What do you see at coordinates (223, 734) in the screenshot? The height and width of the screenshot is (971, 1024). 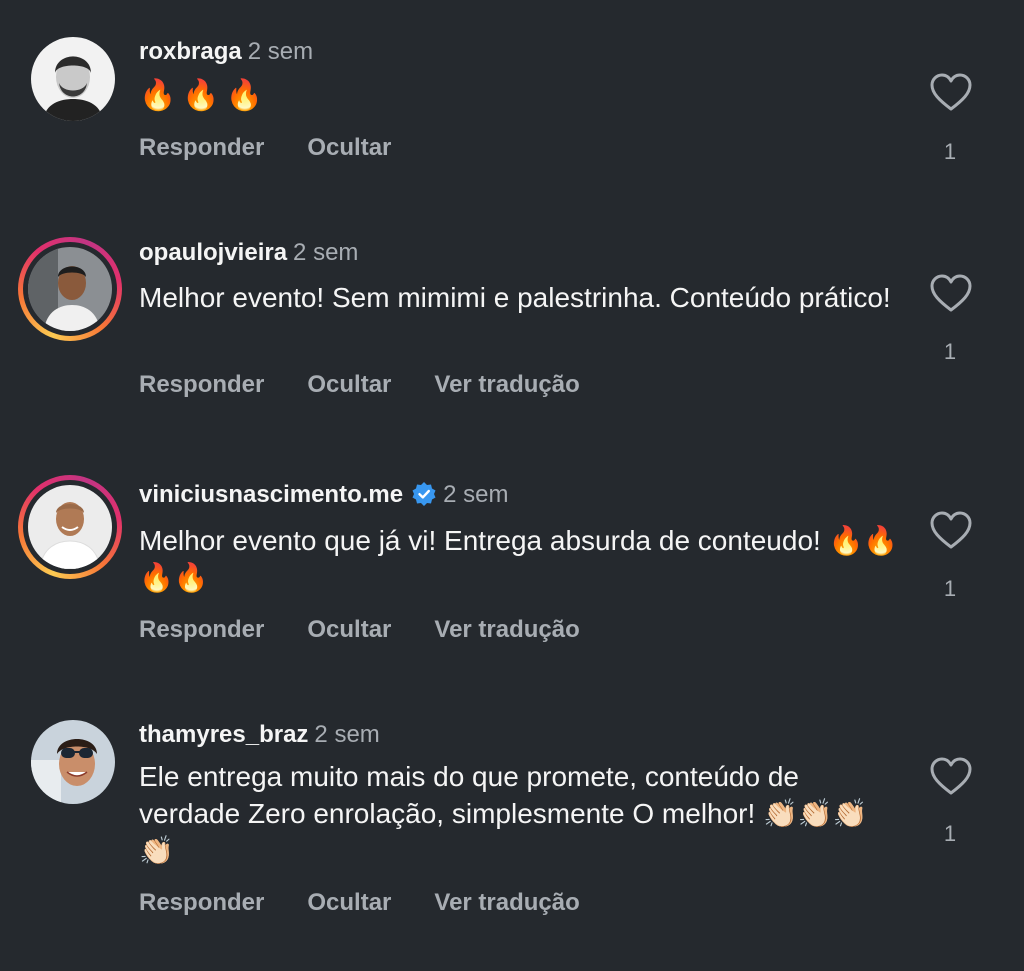 I see `username: thamyres_braz` at bounding box center [223, 734].